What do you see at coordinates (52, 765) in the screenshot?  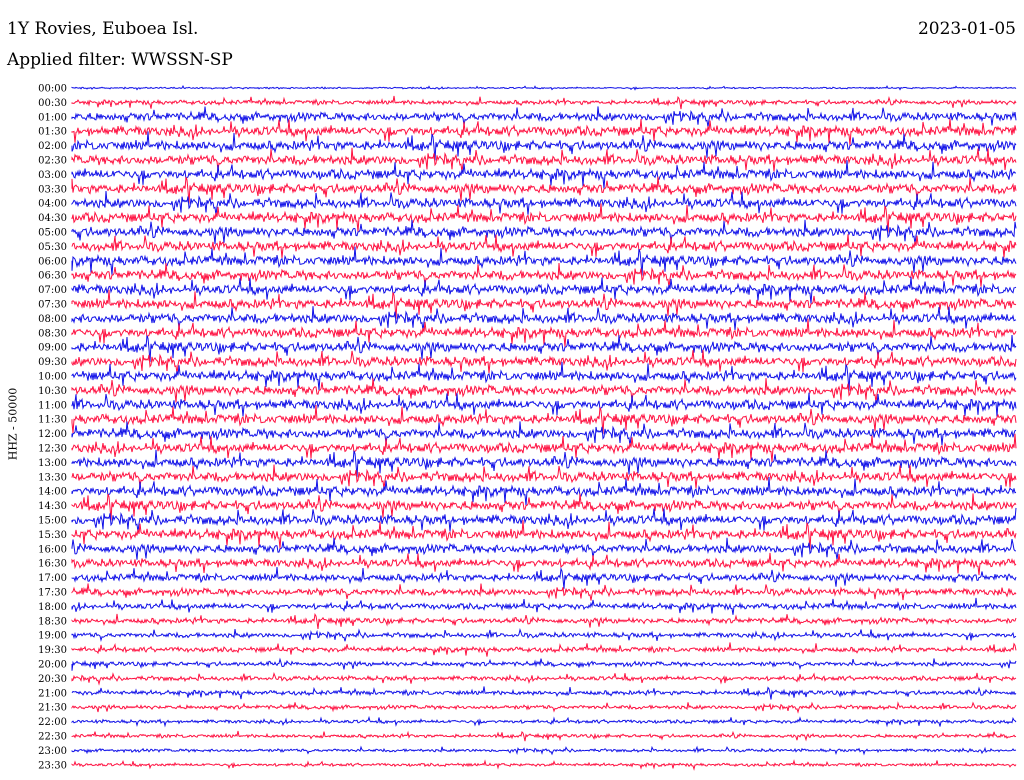 I see `row-time-label: 23:30` at bounding box center [52, 765].